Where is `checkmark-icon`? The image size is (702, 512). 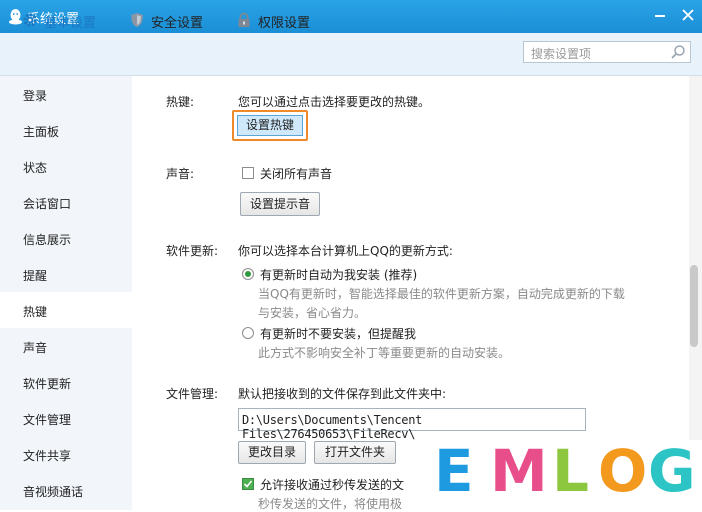
checkmark-icon is located at coordinates (248, 484).